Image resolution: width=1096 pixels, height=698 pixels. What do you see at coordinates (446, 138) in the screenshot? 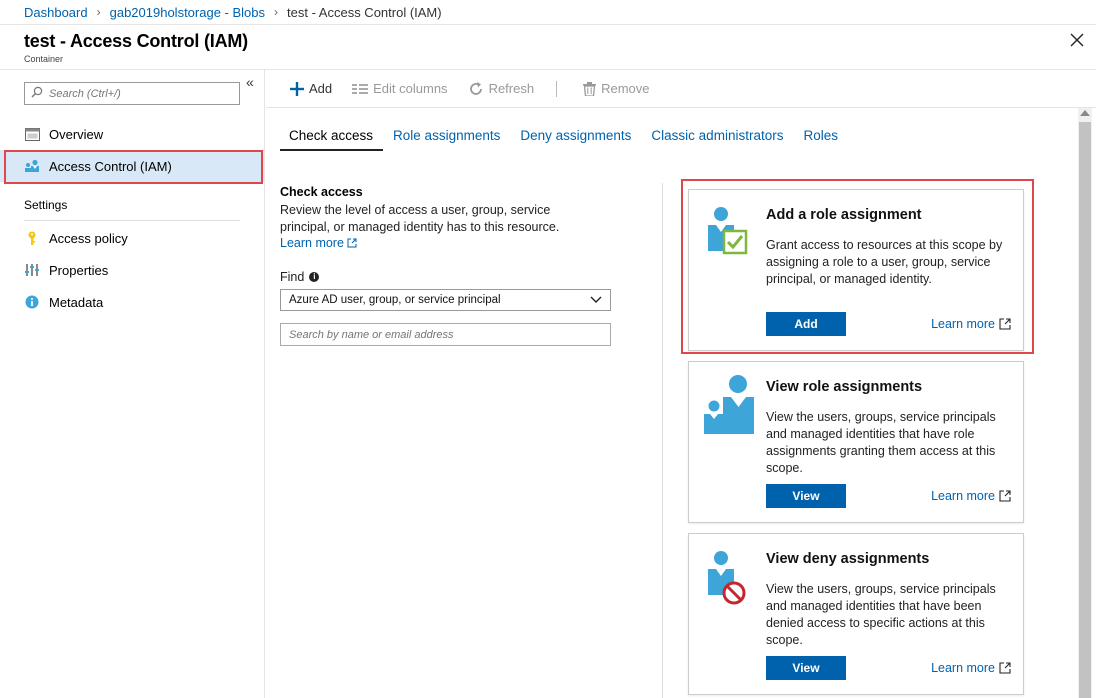
I see `tab-role-assignments: Role assignments` at bounding box center [446, 138].